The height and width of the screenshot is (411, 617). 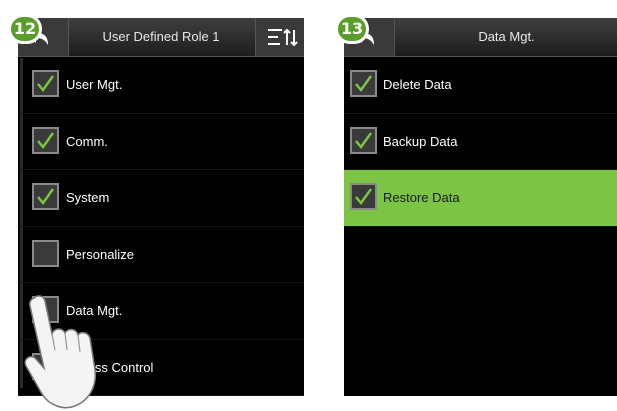 I want to click on list-item-backup-data: Backup Data, so click(x=480, y=142).